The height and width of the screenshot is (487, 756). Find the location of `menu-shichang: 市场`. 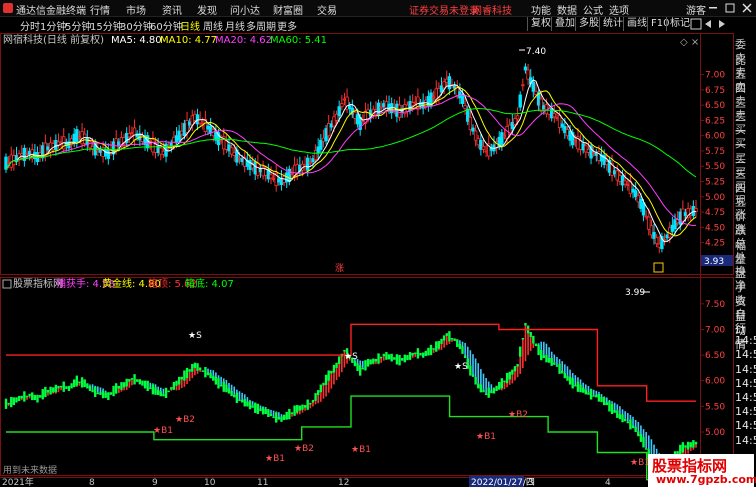

menu-shichang: 市场 is located at coordinates (136, 9).